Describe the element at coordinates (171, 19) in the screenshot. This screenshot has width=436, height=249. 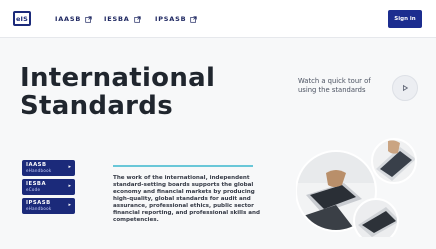
I see `nav-link-label: IPSASB` at that location.